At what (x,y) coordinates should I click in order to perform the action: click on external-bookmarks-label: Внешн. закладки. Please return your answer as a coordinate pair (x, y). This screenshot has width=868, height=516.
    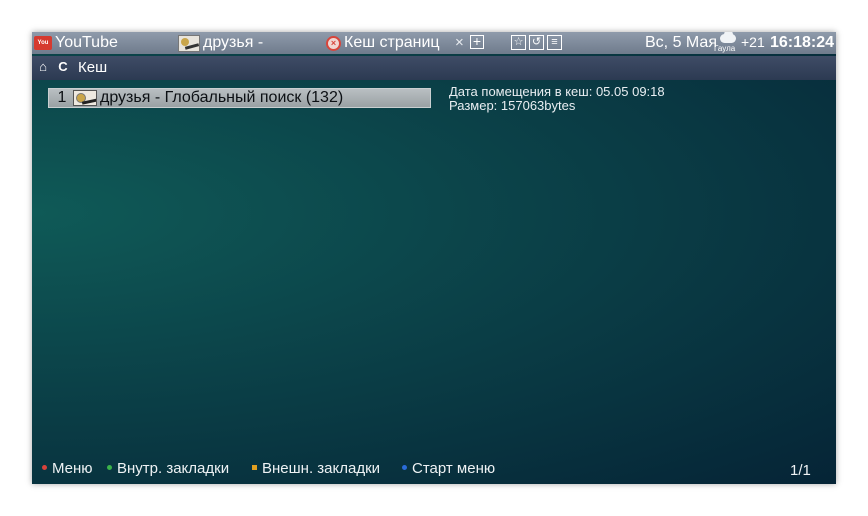
    Looking at the image, I should click on (321, 468).